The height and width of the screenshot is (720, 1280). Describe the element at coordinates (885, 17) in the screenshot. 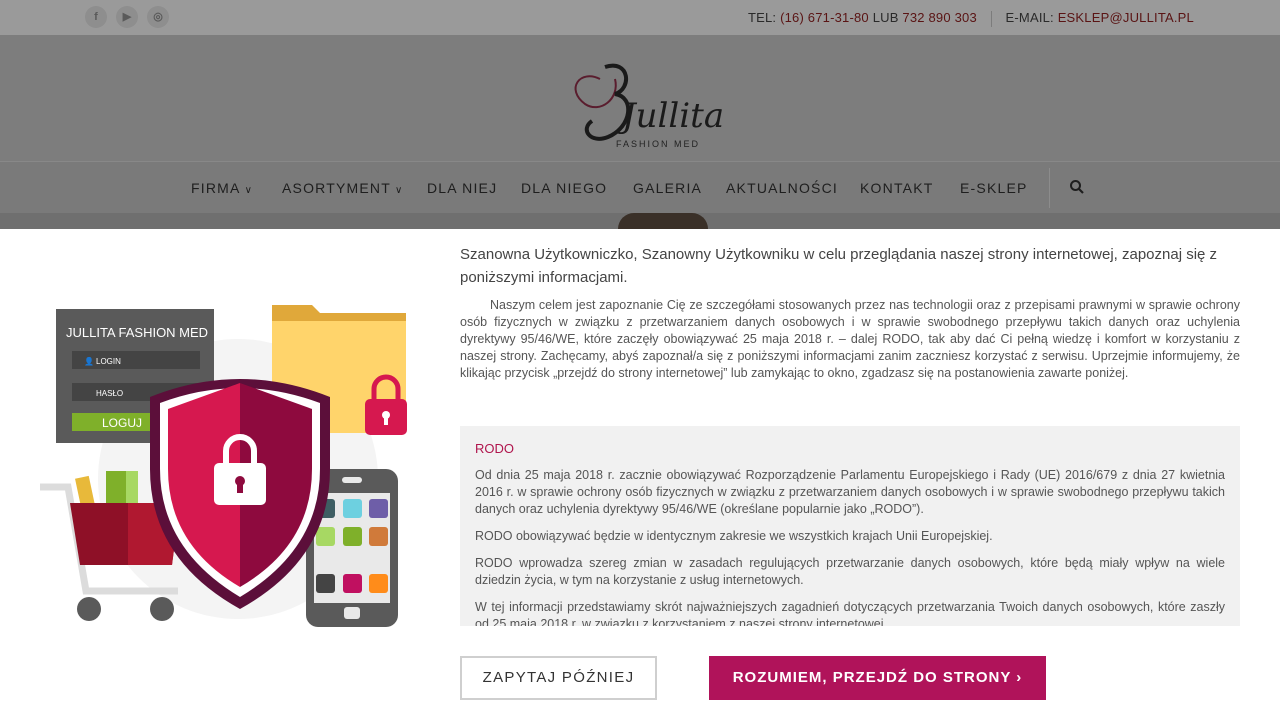

I see `tel-or: LUB` at that location.